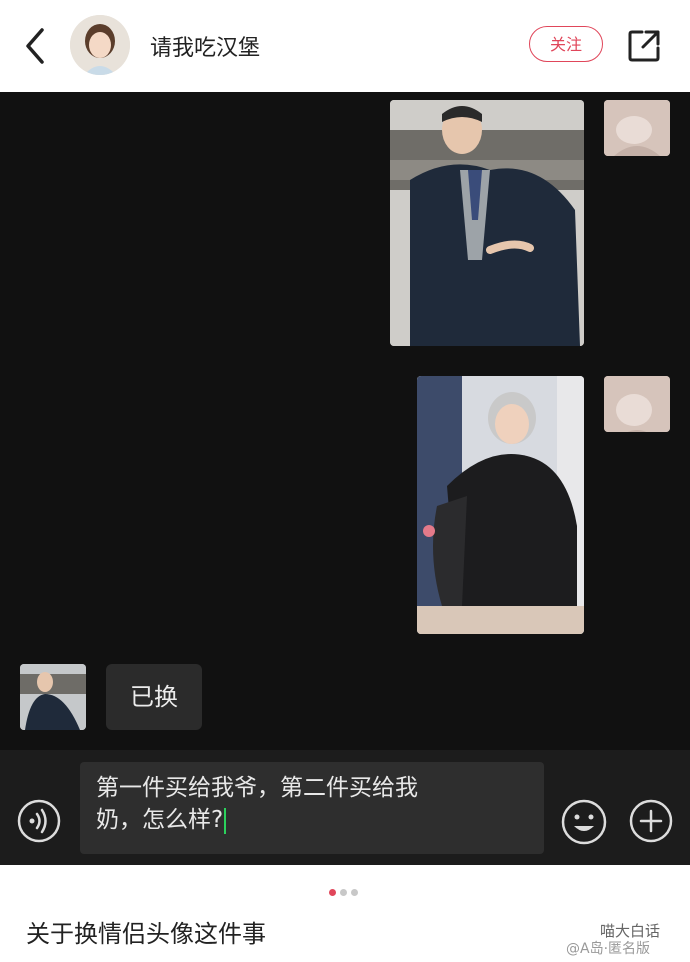  What do you see at coordinates (146, 934) in the screenshot?
I see `post-caption: 关于换情侣头像这件事` at bounding box center [146, 934].